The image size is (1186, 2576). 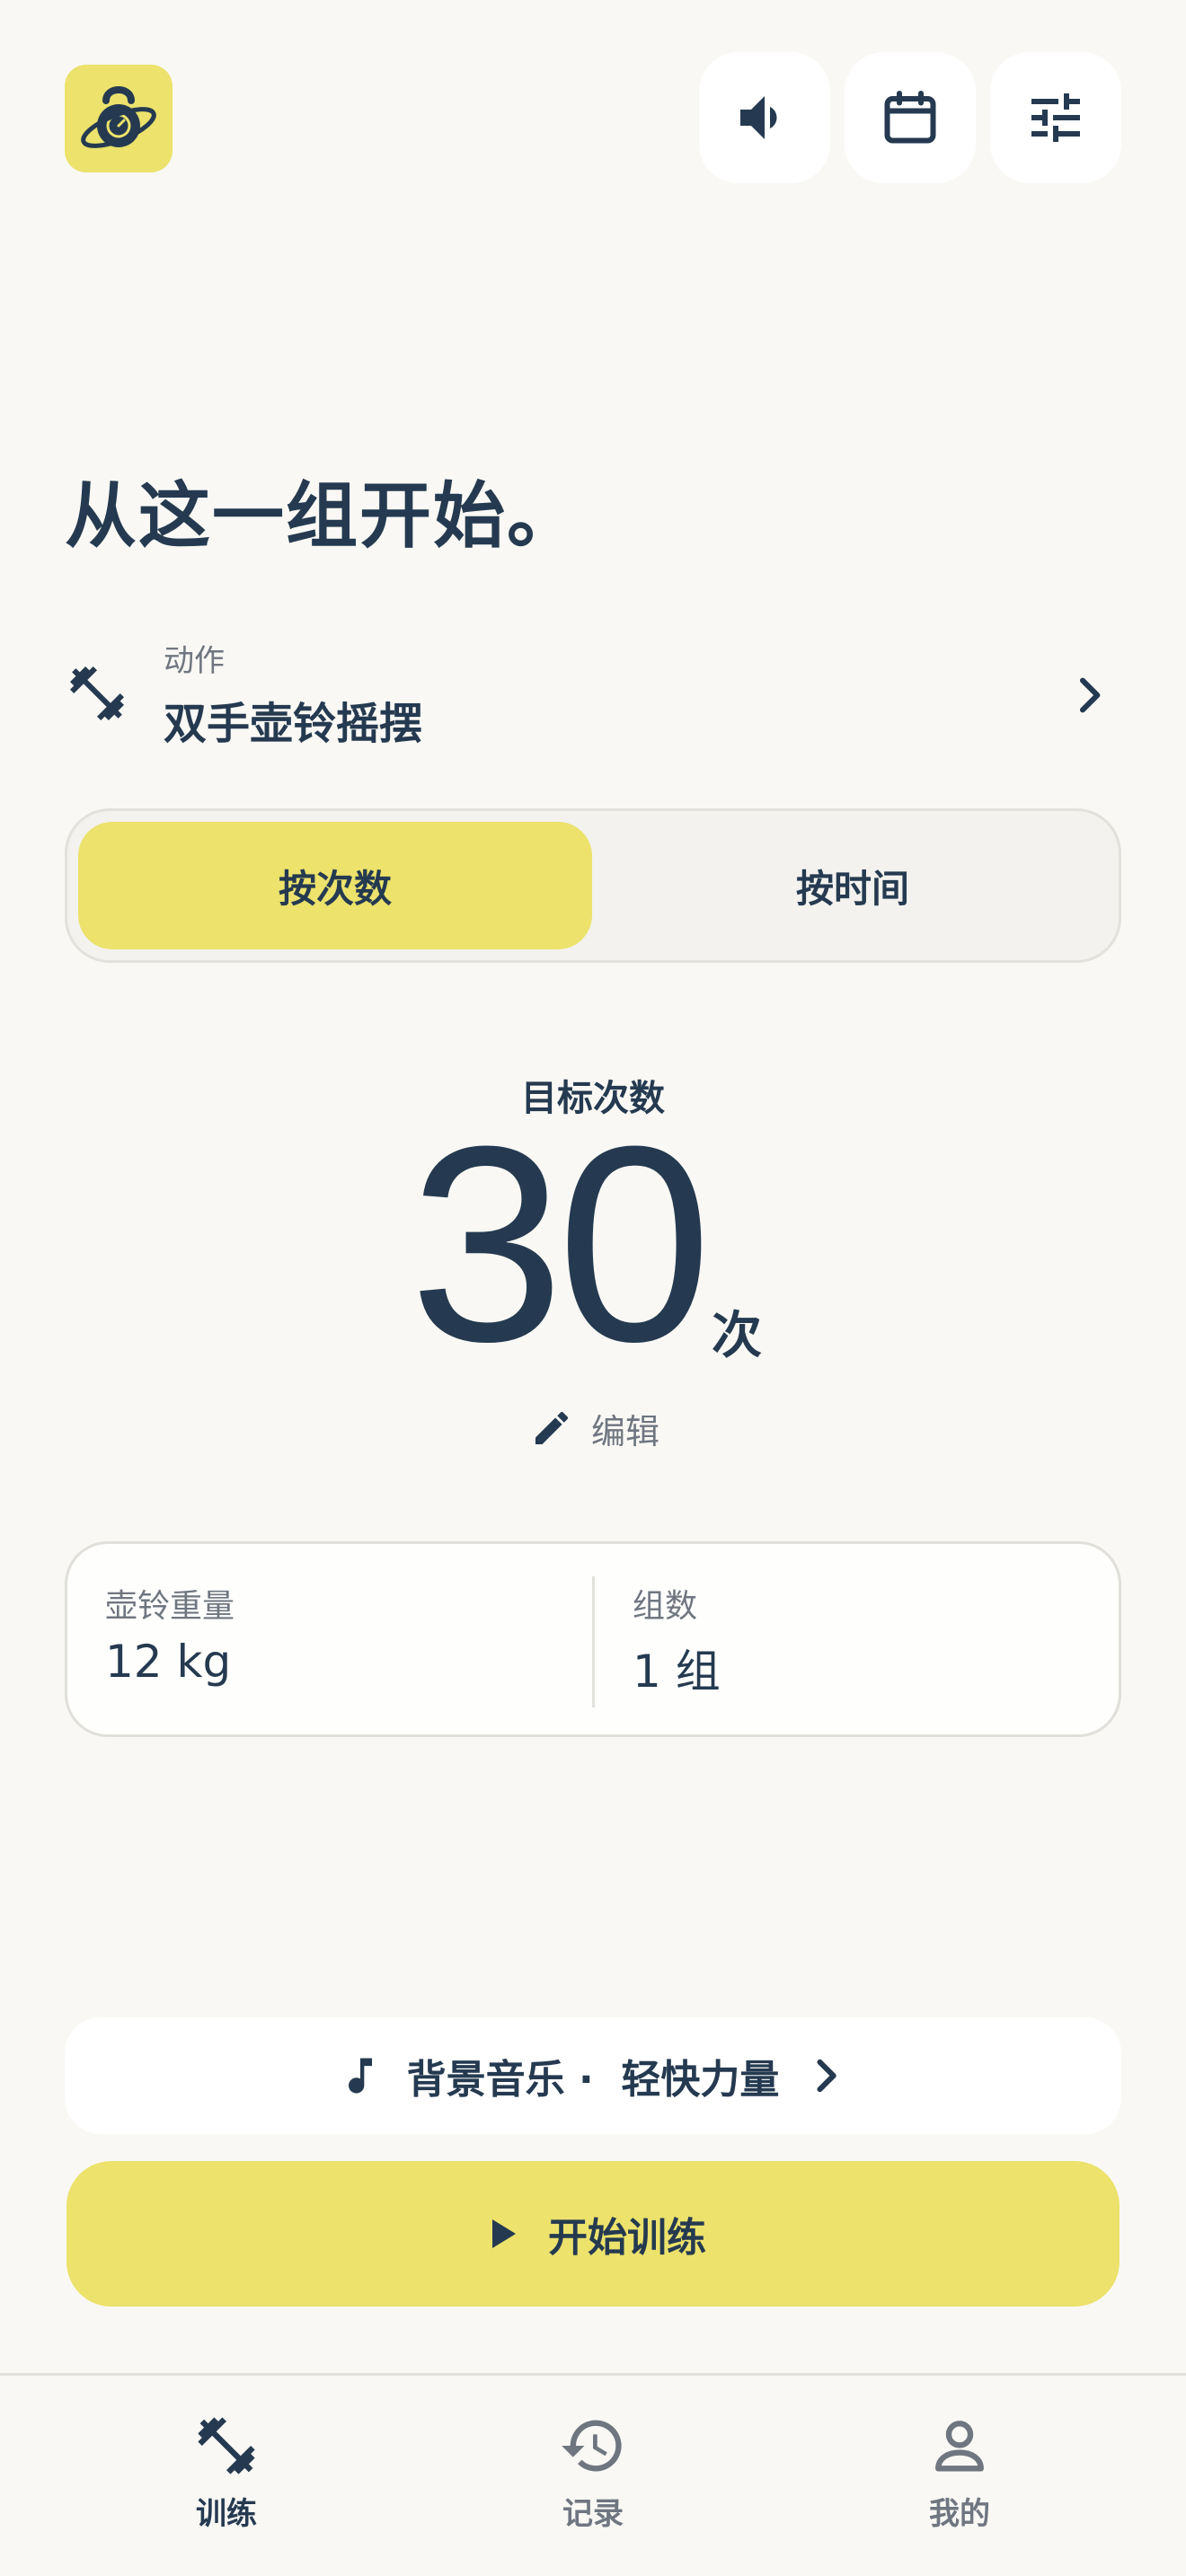 What do you see at coordinates (959, 2446) in the screenshot?
I see `person-icon` at bounding box center [959, 2446].